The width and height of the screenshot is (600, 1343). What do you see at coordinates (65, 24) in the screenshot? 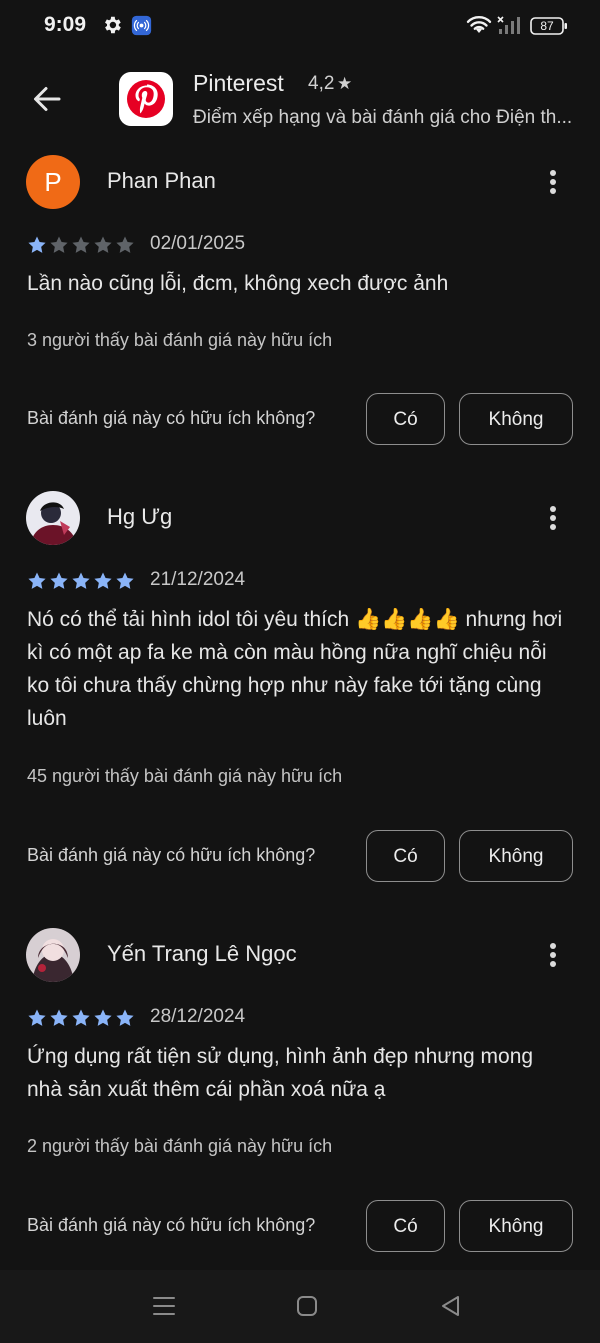
I see `status-time: 9:09` at bounding box center [65, 24].